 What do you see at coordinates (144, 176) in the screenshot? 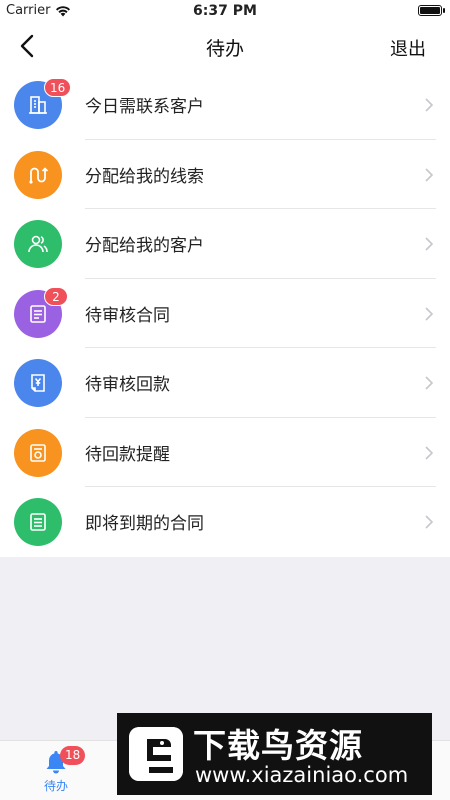
I see `list-item-label: 分配给我的线索` at bounding box center [144, 176].